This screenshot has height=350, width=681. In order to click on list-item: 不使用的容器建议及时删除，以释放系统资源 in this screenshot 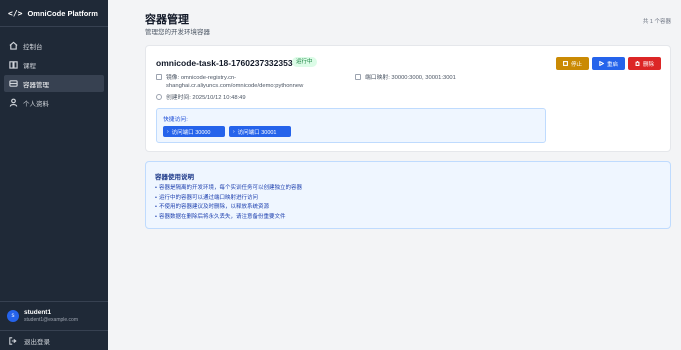, I will do `click(228, 208)`.